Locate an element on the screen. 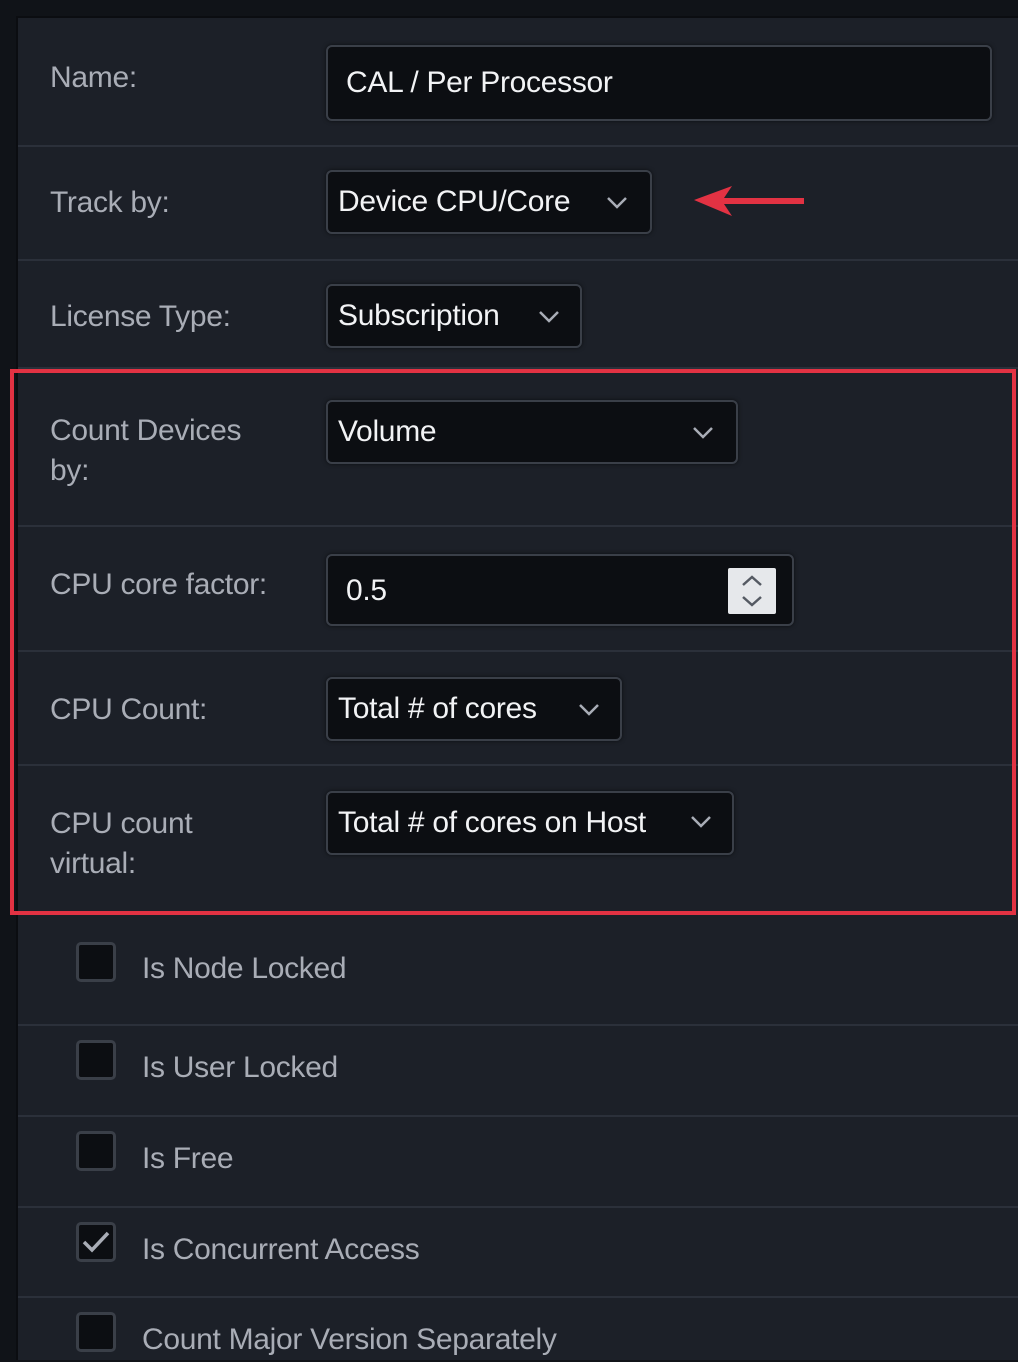  cpu-count-select: Total # of cores is located at coordinates (474, 709).